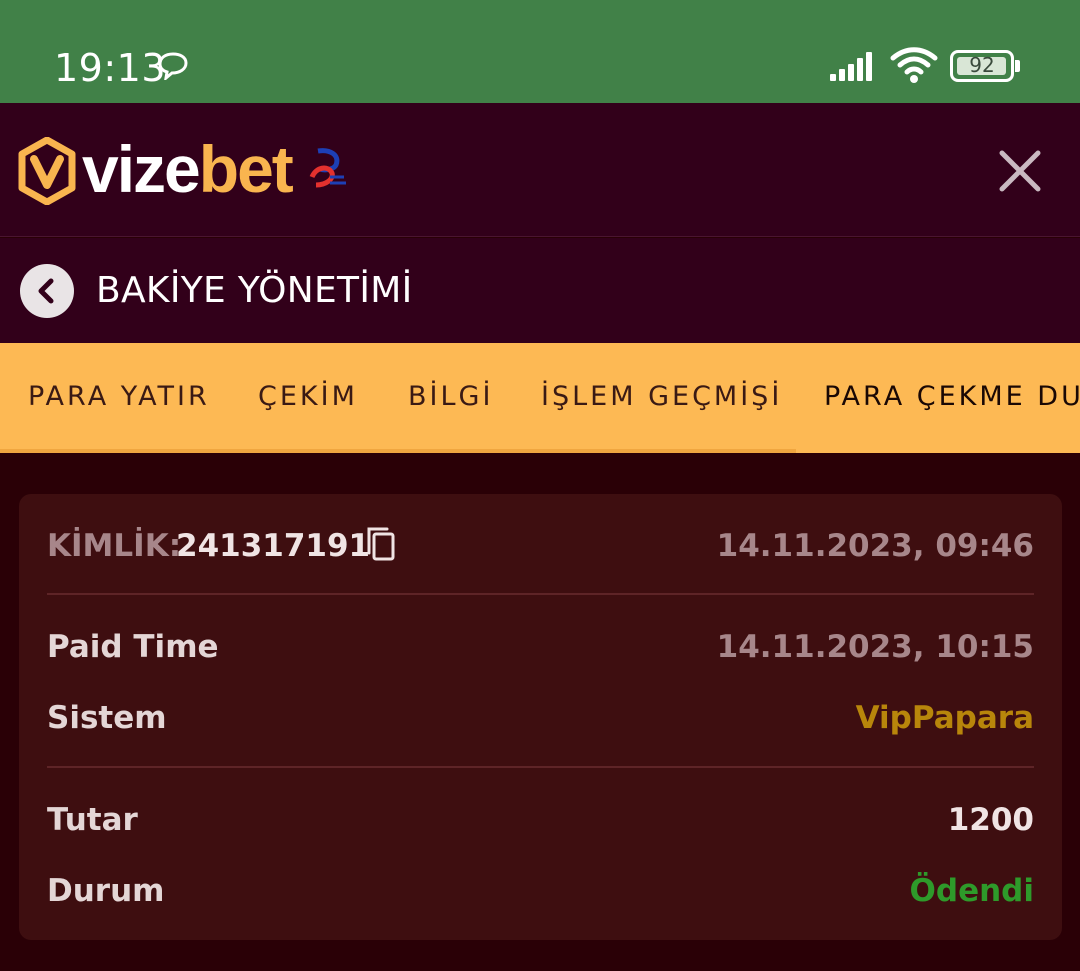 Image resolution: width=1080 pixels, height=971 pixels. What do you see at coordinates (540, 290) in the screenshot?
I see `page-header: BAKİYE YÖNETİMİ` at bounding box center [540, 290].